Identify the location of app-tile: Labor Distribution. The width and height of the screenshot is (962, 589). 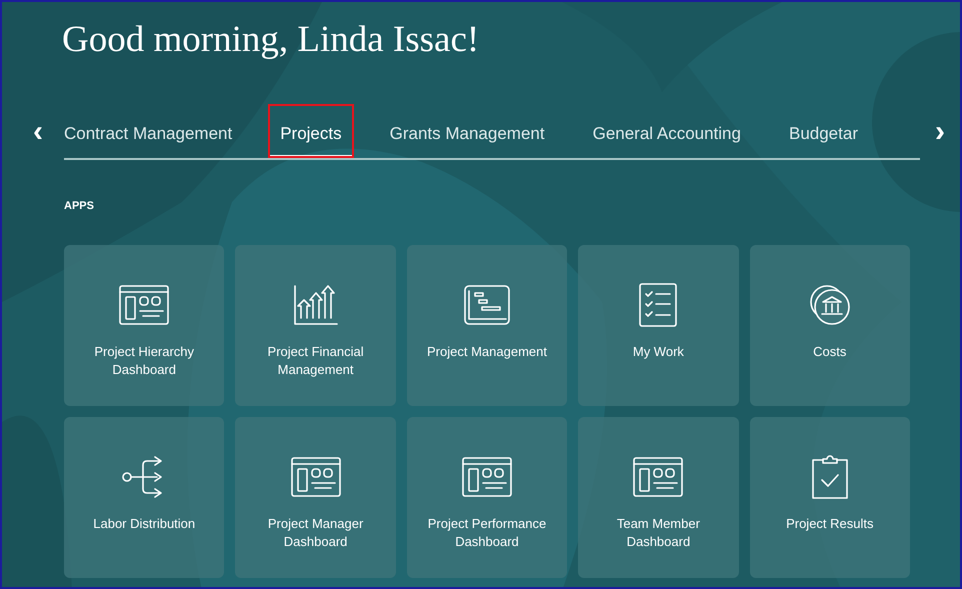
(144, 497).